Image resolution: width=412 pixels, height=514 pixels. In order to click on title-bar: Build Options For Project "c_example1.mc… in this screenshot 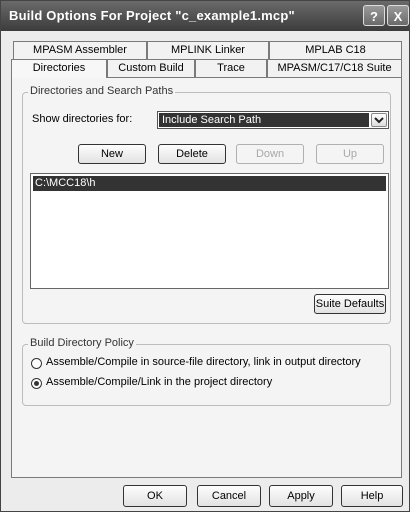, I will do `click(205, 16)`.